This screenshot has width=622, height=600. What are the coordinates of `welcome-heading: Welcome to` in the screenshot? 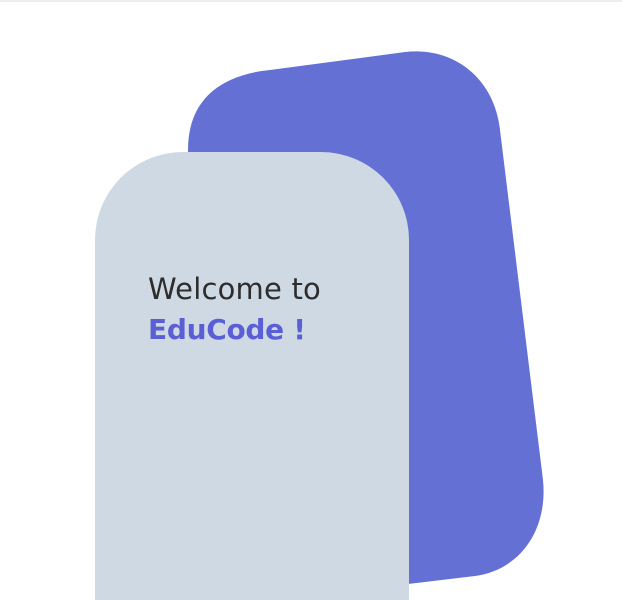 It's located at (234, 289).